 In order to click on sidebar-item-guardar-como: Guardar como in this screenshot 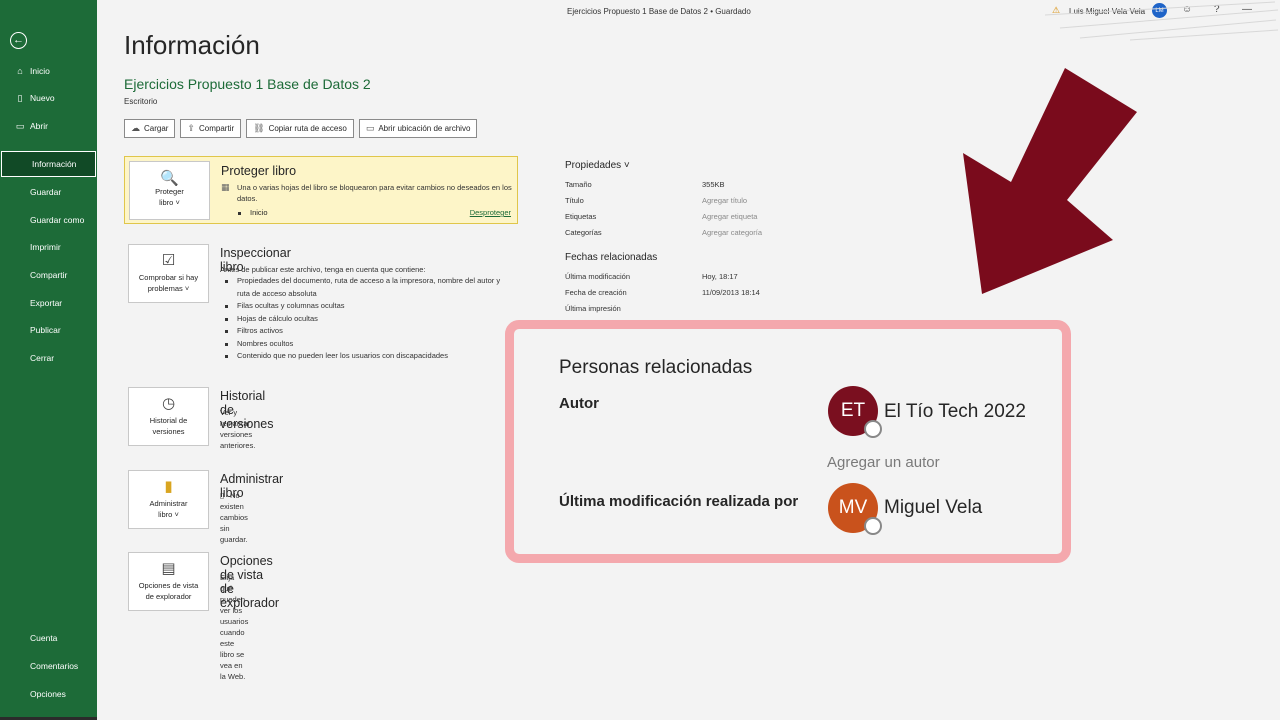, I will do `click(48, 220)`.